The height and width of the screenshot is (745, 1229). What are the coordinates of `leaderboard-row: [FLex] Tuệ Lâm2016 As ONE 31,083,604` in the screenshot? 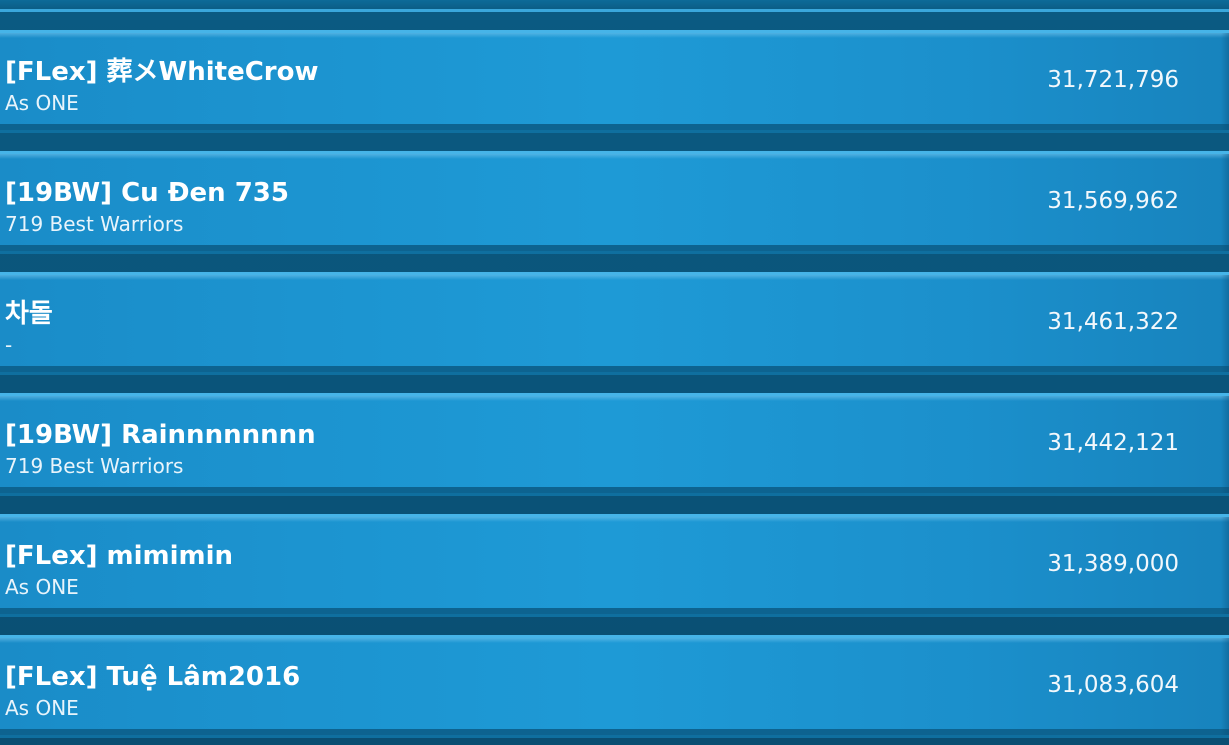 It's located at (614, 686).